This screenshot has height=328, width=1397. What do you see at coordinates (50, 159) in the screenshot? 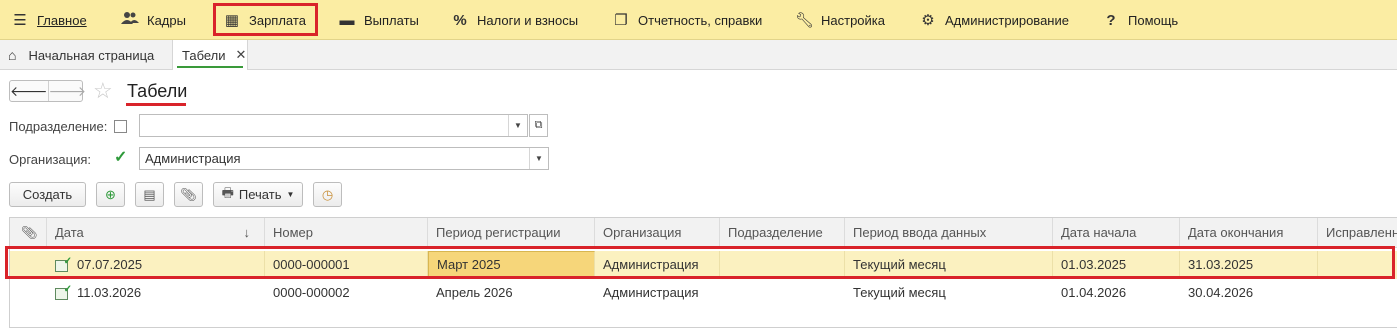
I see `organization-label: Организация:` at bounding box center [50, 159].